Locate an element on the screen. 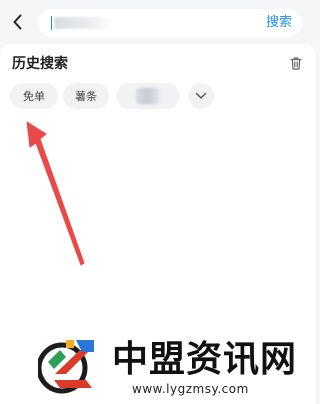 The width and height of the screenshot is (320, 404). watermark-domain: www.lygzmsy.com is located at coordinates (190, 389).